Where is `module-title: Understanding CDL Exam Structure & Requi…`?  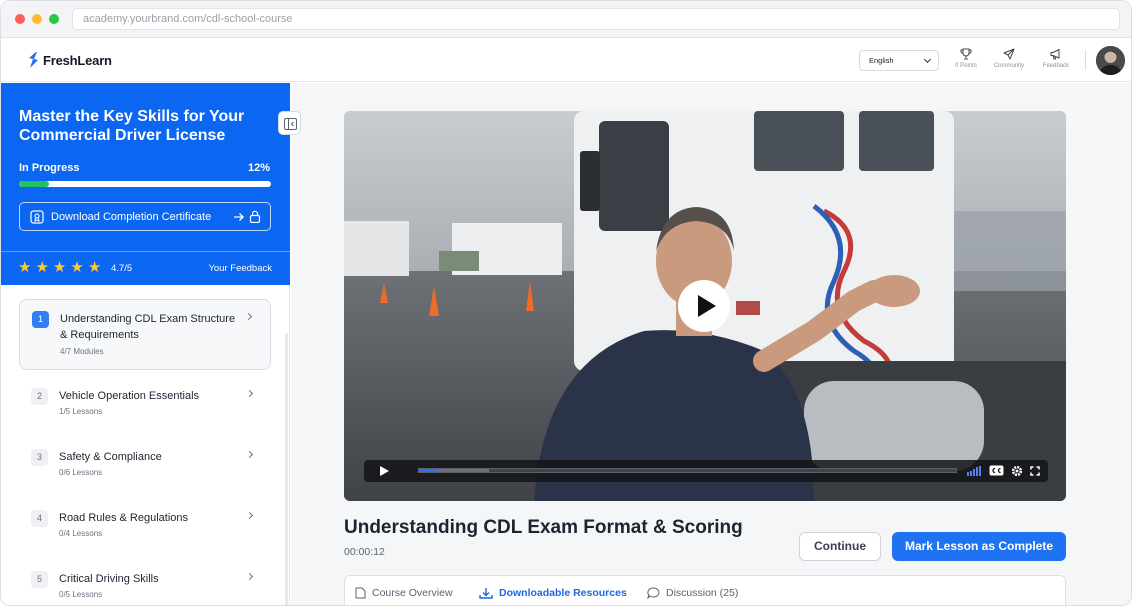
module-title: Understanding CDL Exam Structure & Requi… is located at coordinates (148, 327).